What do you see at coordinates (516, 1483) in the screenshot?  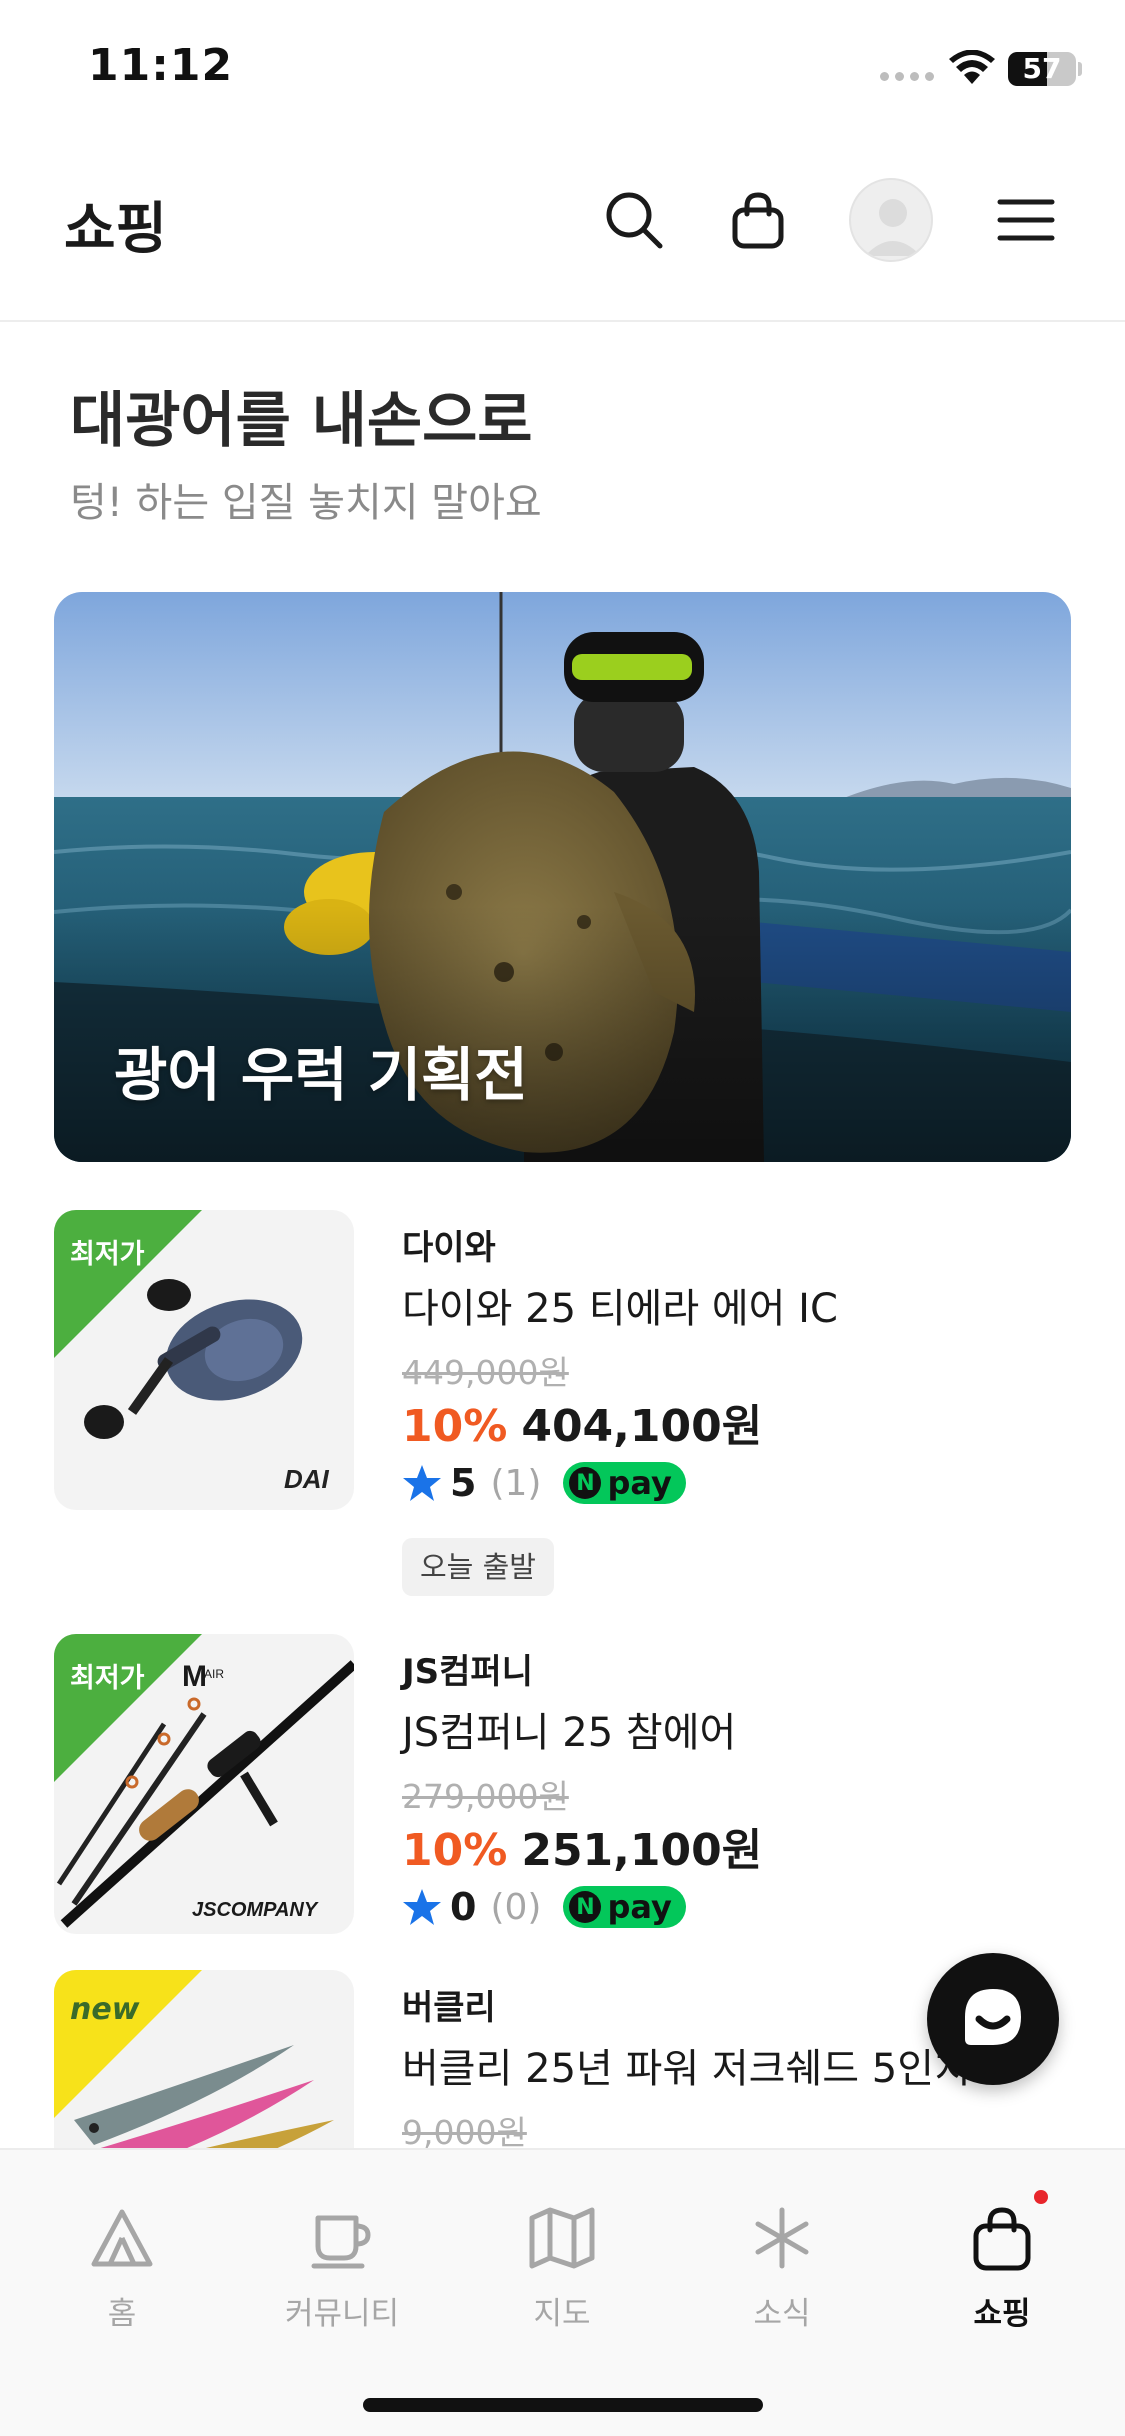 I see `review-count: (1)` at bounding box center [516, 1483].